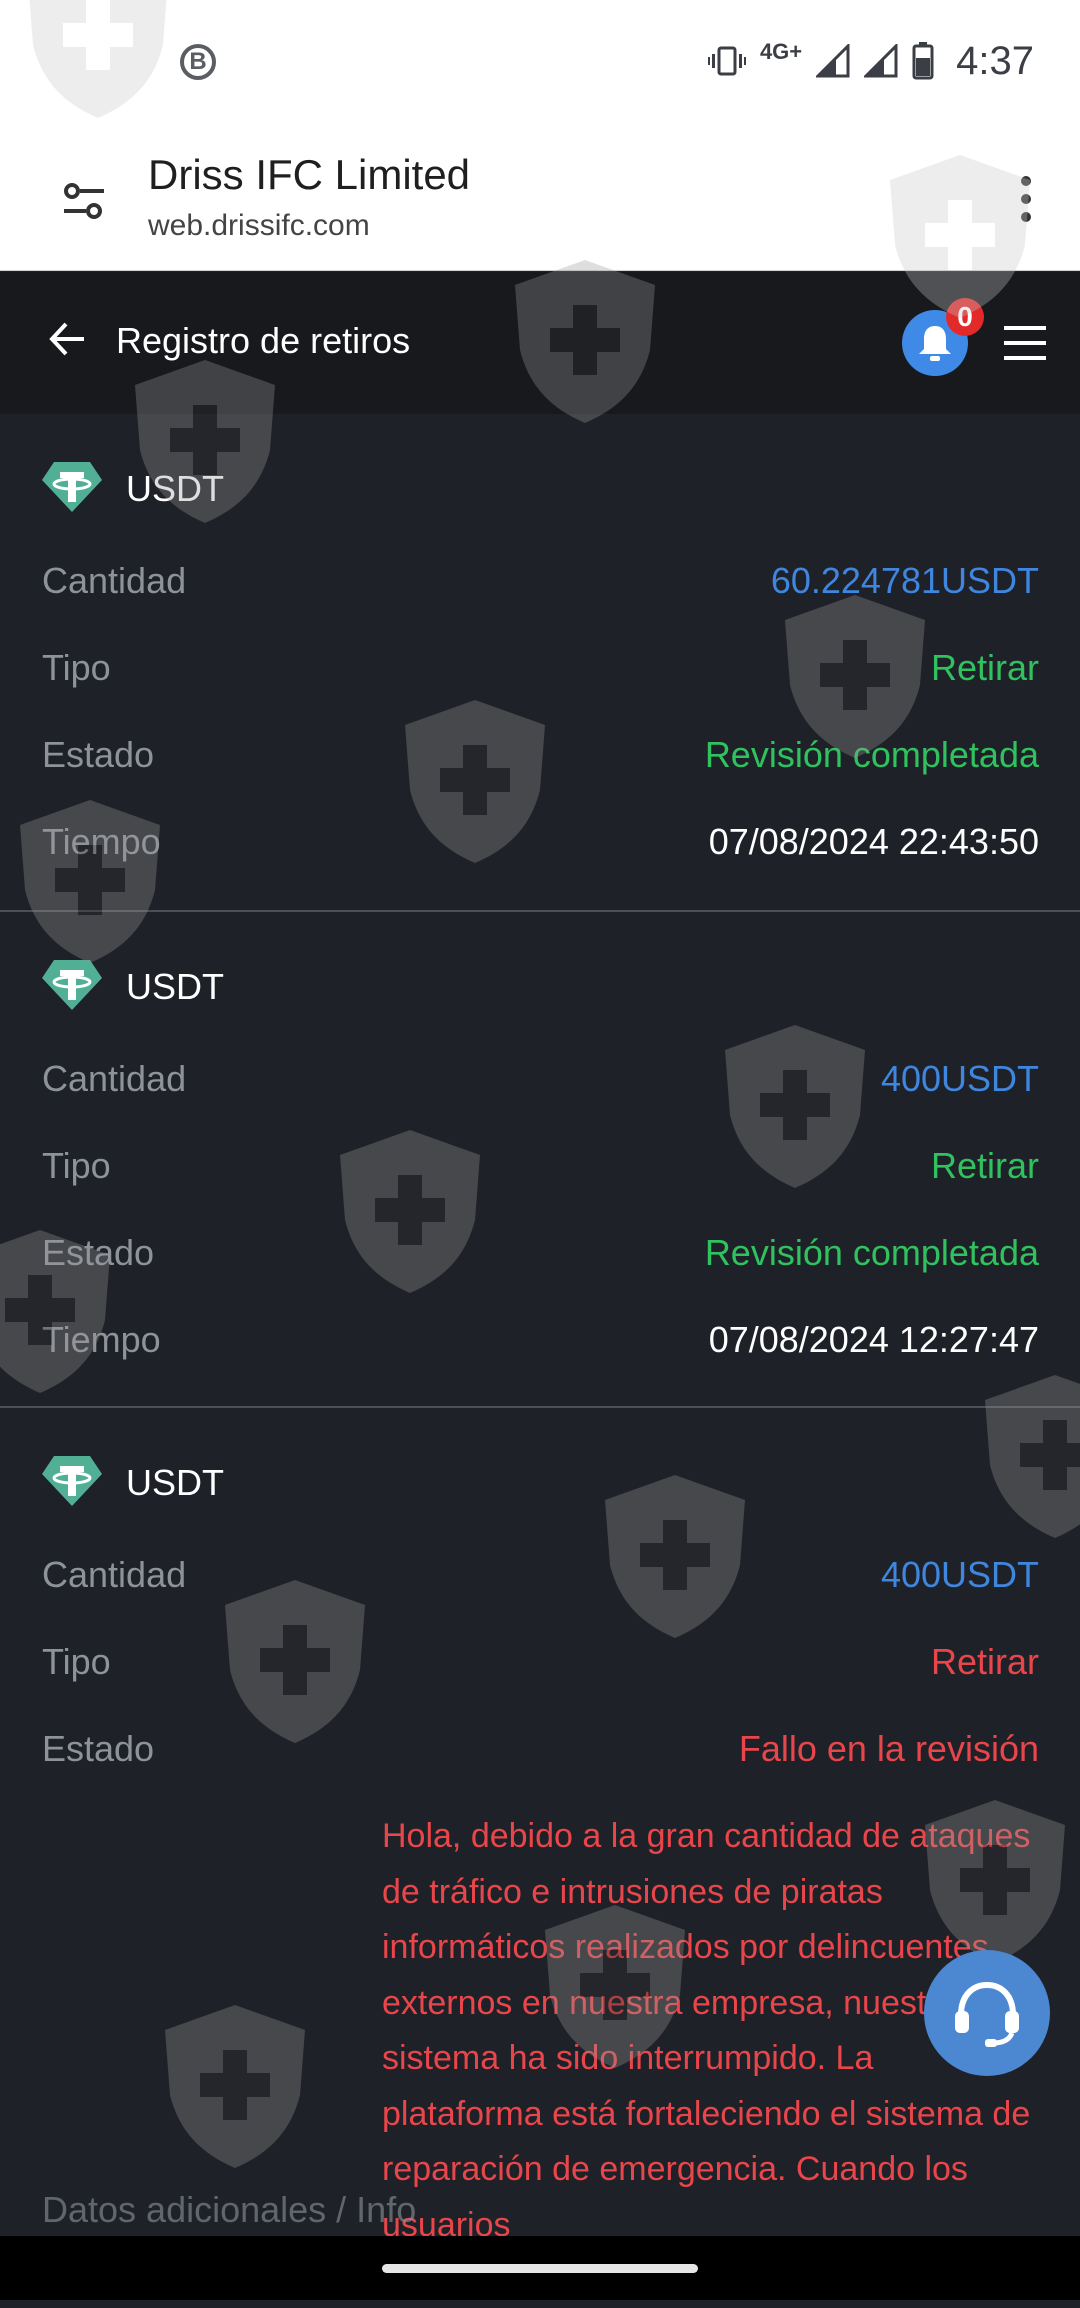  I want to click on bell-icon, so click(935, 343).